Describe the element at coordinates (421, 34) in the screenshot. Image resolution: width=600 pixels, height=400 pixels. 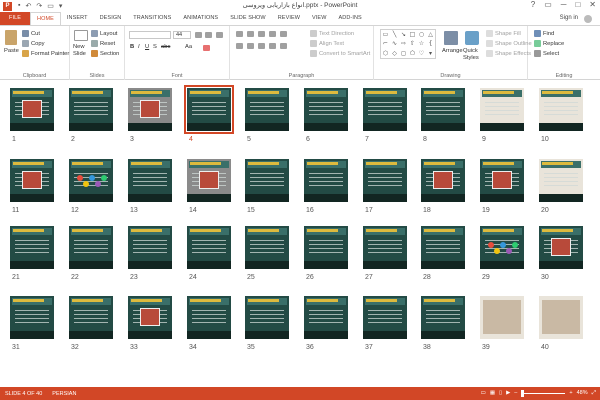
I see `shape-oval-icon: ○` at that location.